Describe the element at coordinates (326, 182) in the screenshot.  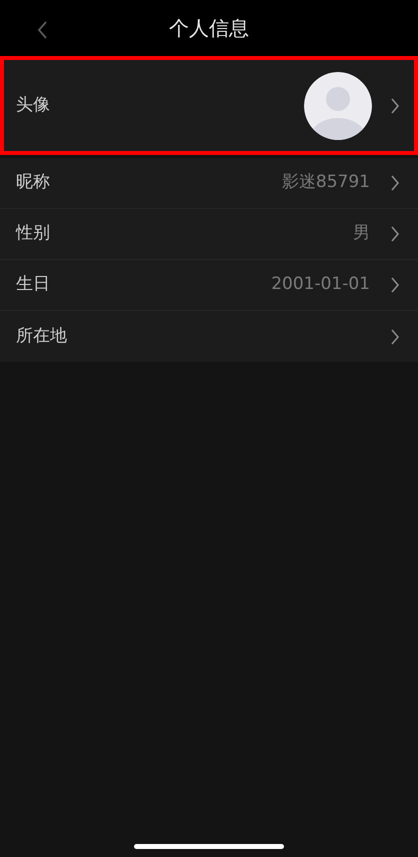
I see `row-value: 影迷85791` at that location.